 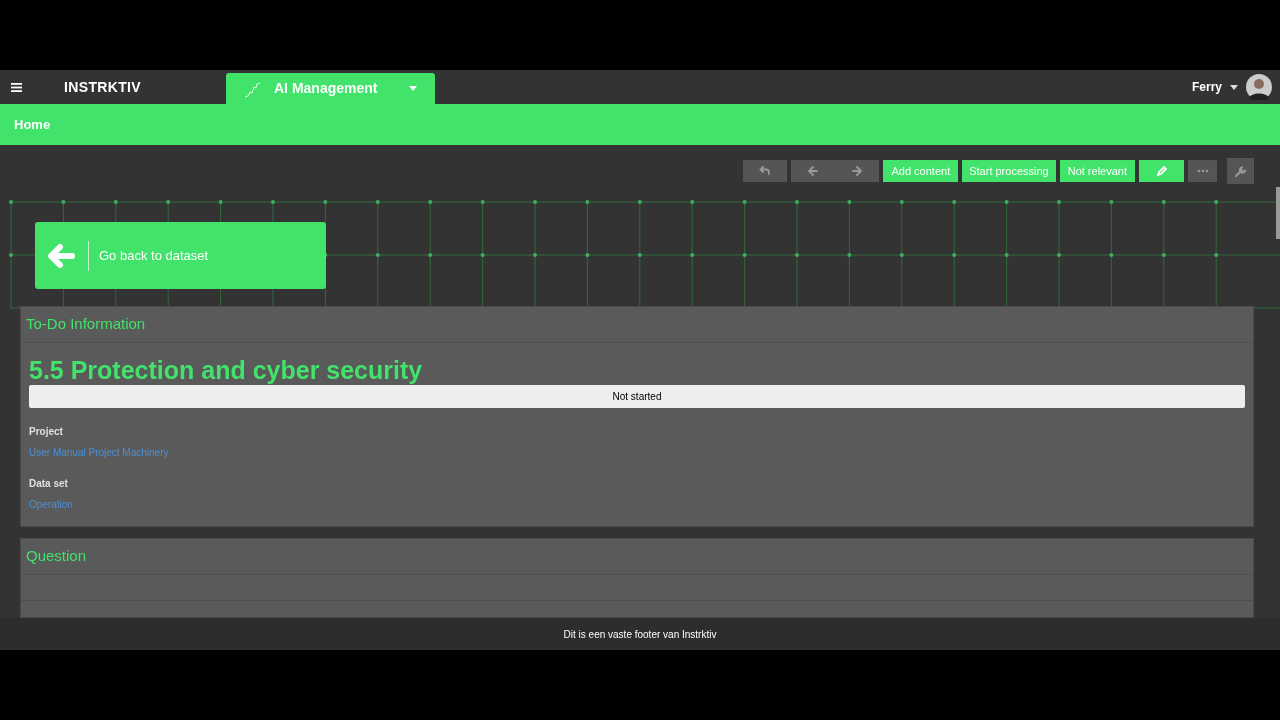 I want to click on module-tab: AI Management, so click(x=330, y=88).